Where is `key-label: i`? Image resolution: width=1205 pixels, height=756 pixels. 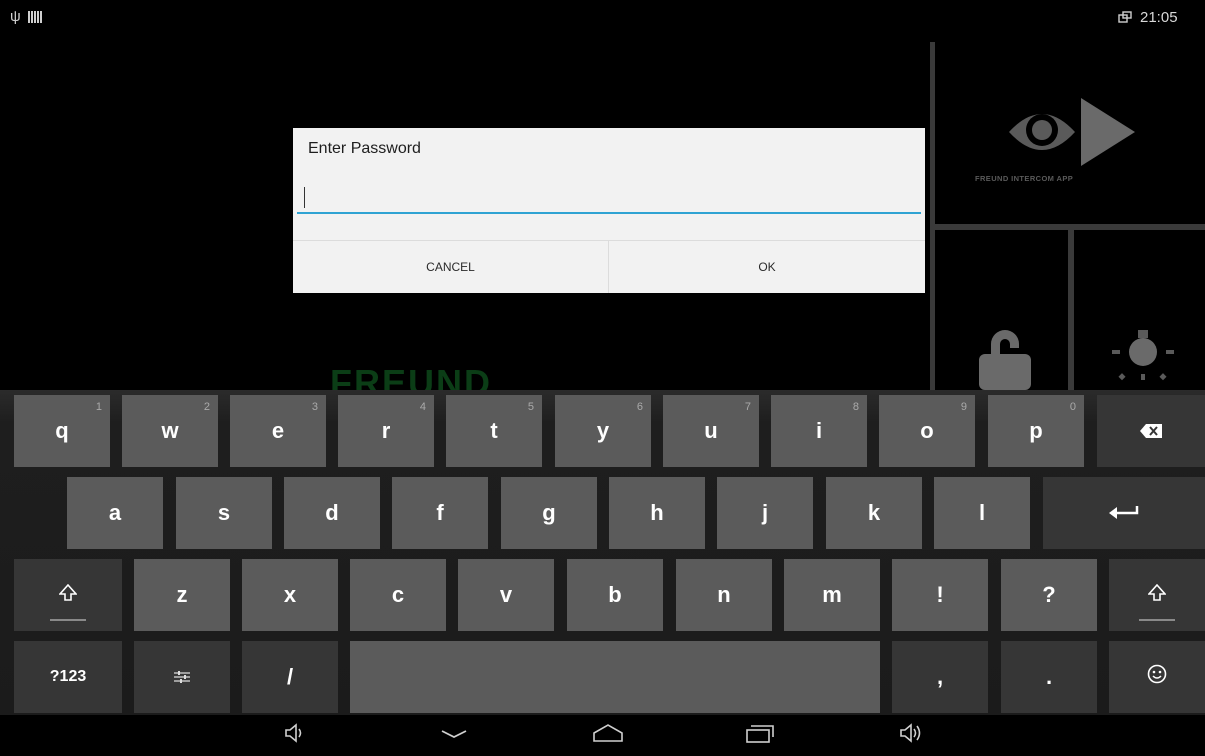 key-label: i is located at coordinates (819, 430).